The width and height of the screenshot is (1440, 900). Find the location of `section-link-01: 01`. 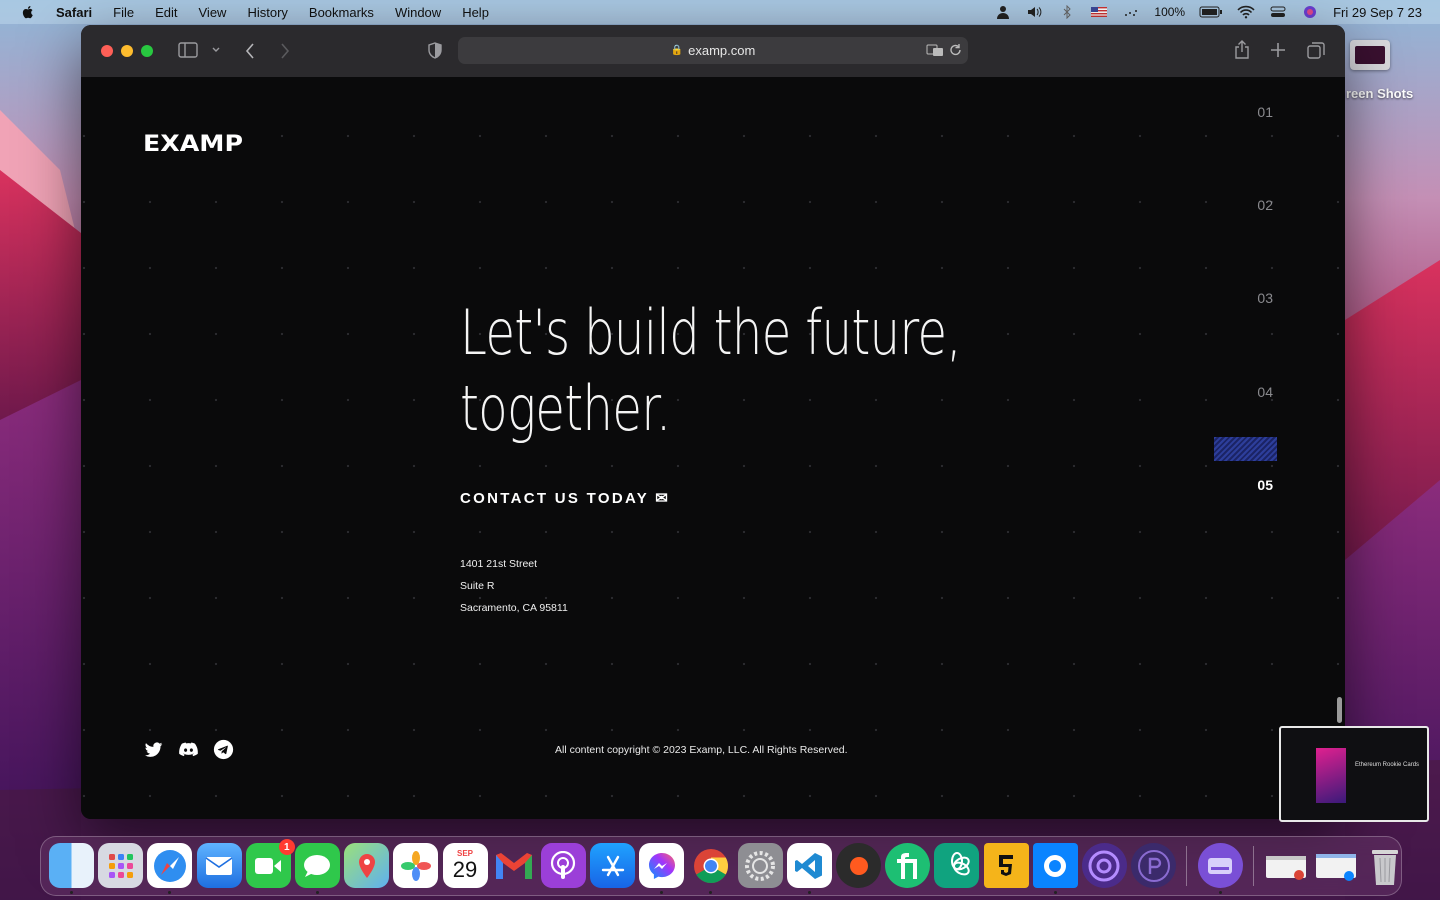

section-link-01: 01 is located at coordinates (1265, 112).